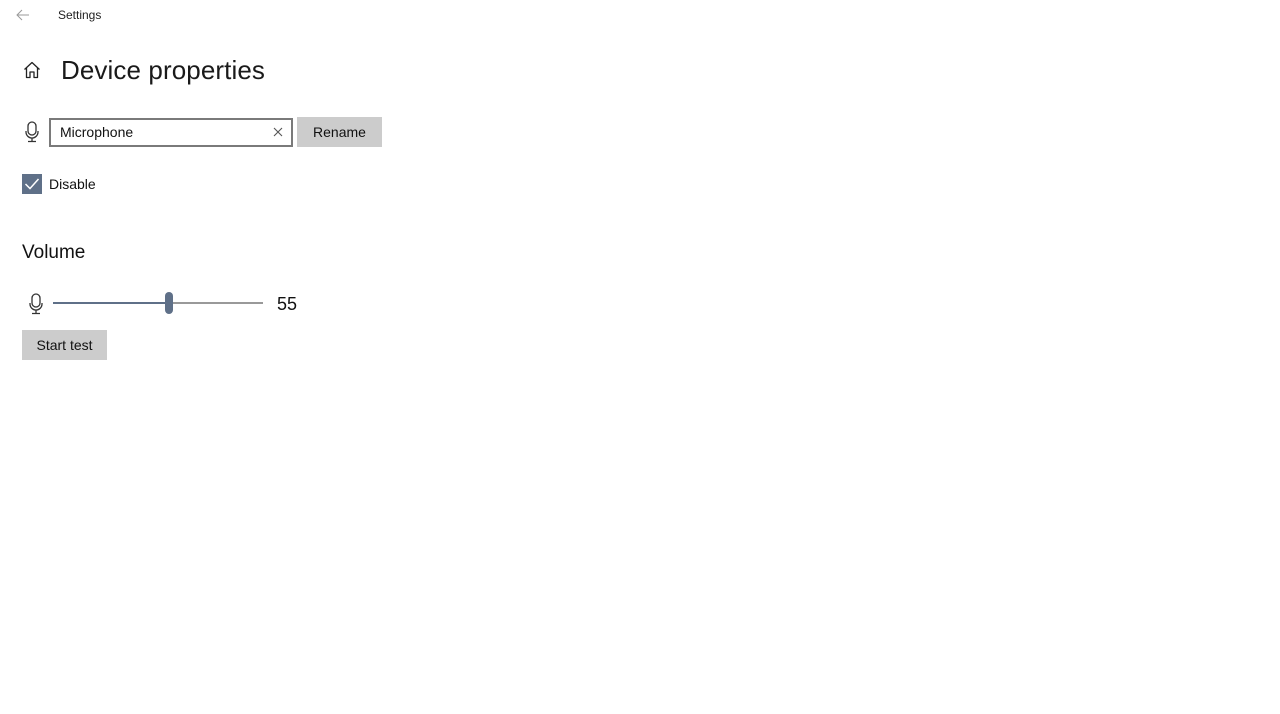  I want to click on device-name-input, so click(160, 132).